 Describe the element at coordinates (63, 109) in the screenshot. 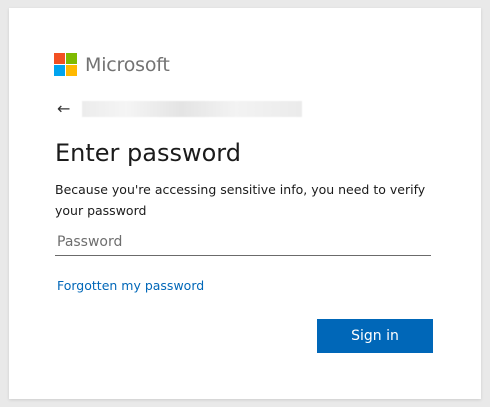

I see `back-arrow-icon: ←` at that location.